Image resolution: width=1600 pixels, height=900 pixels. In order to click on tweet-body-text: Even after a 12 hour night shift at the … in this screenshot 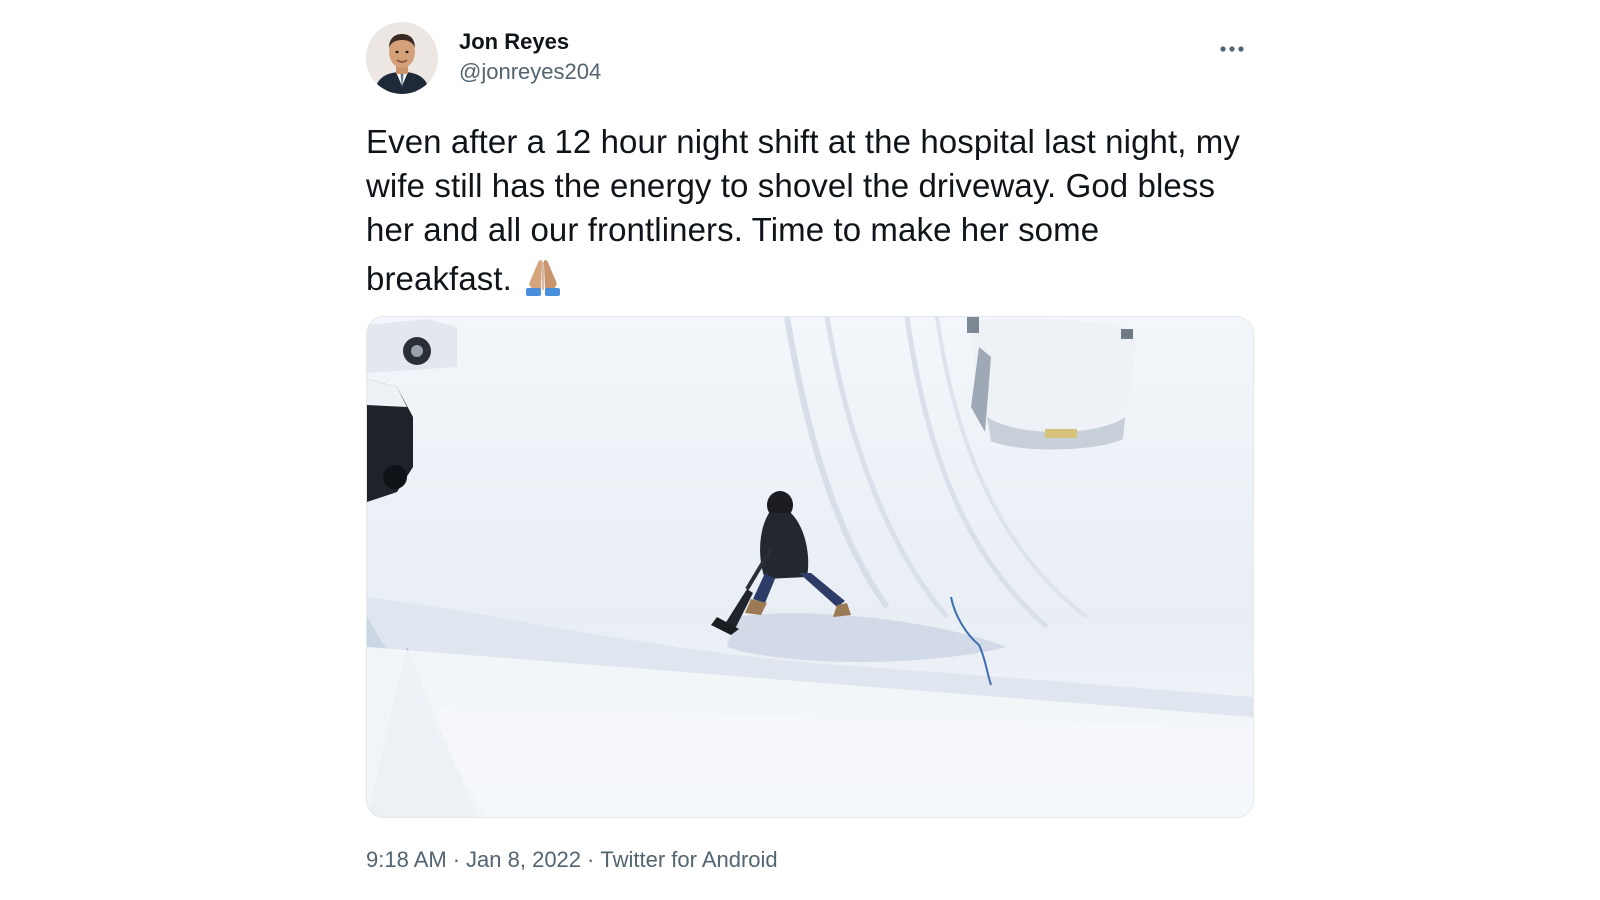, I will do `click(803, 210)`.